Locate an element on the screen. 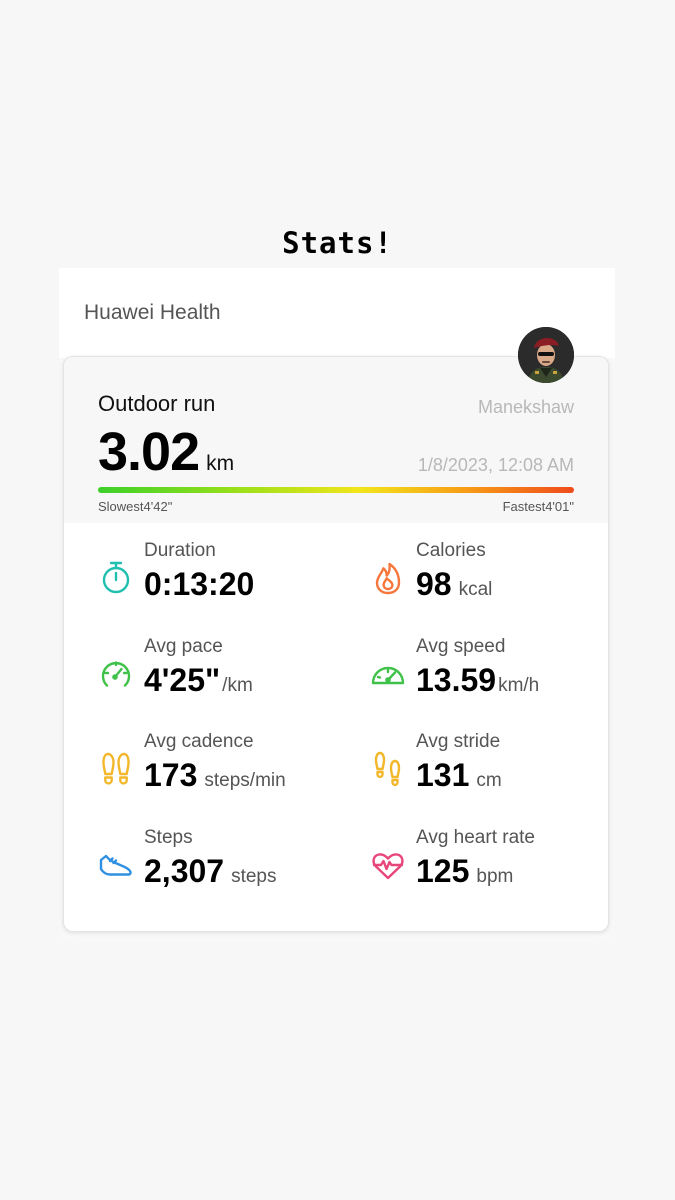 This screenshot has height=1200, width=675. stat-unit: steps is located at coordinates (254, 876).